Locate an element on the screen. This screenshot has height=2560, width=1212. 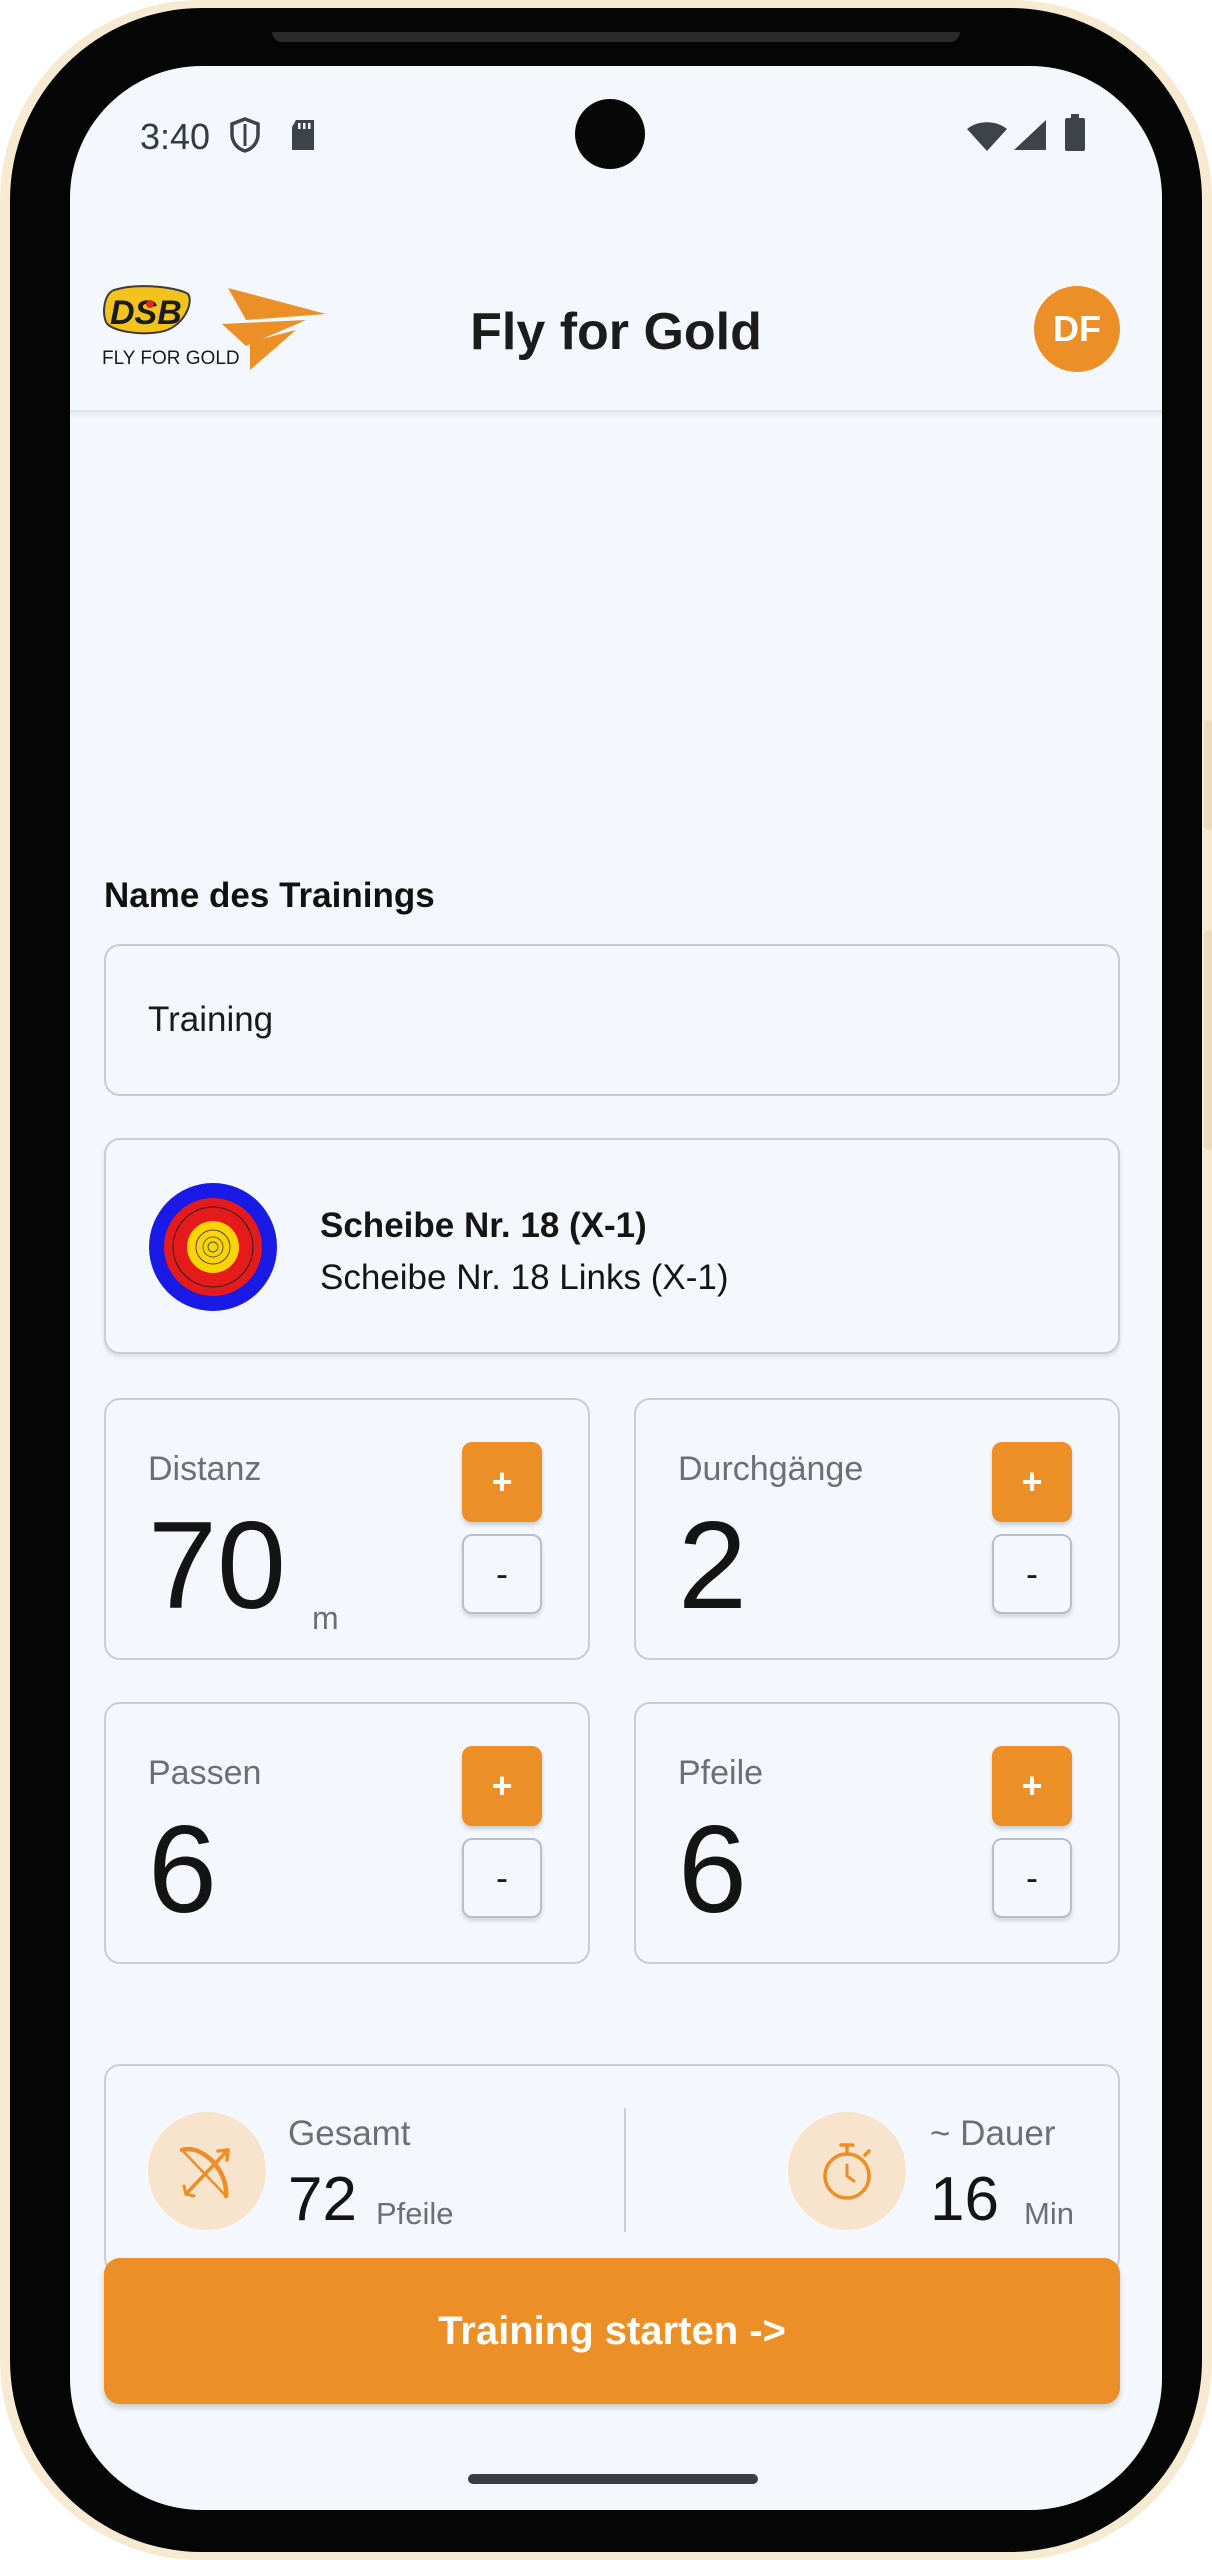
ends-value: 6 is located at coordinates (182, 1870).